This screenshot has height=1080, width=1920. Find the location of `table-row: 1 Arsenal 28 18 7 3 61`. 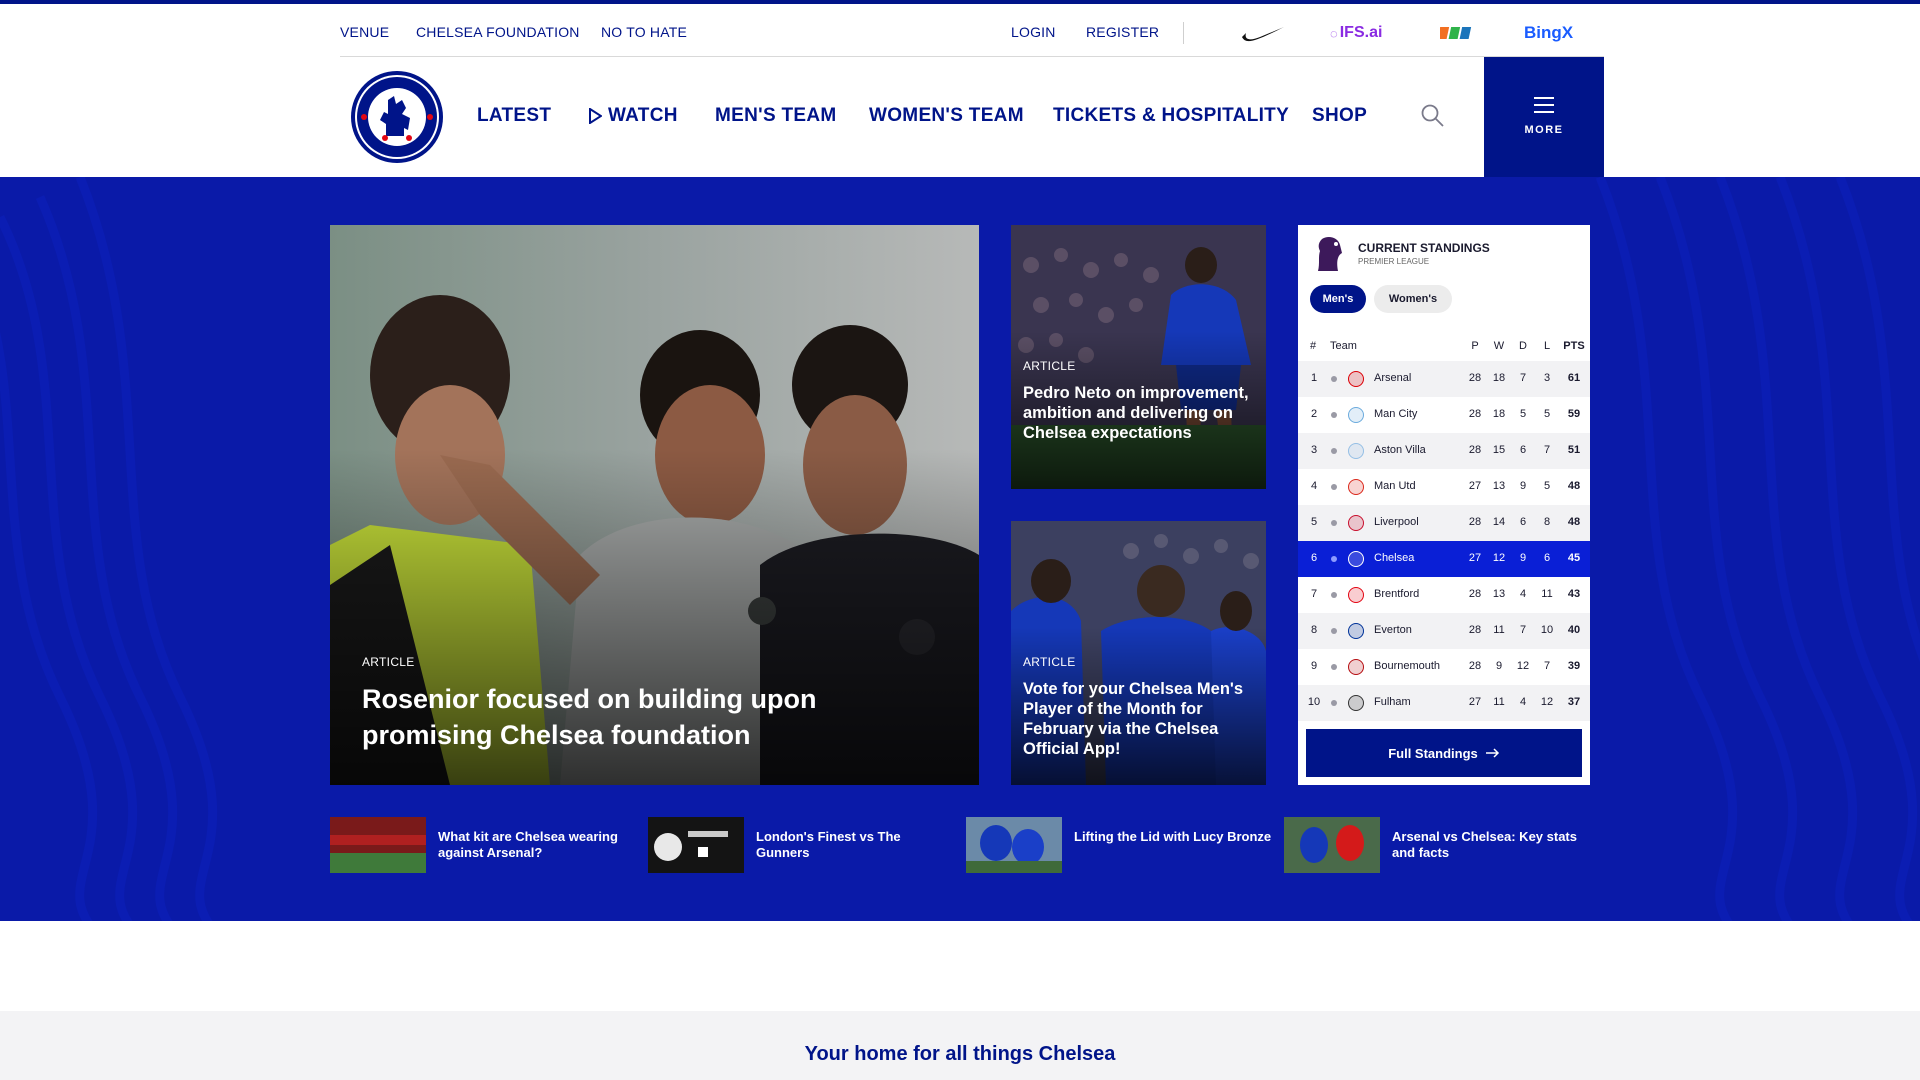

table-row: 1 Arsenal 28 18 7 3 61 is located at coordinates (1444, 379).